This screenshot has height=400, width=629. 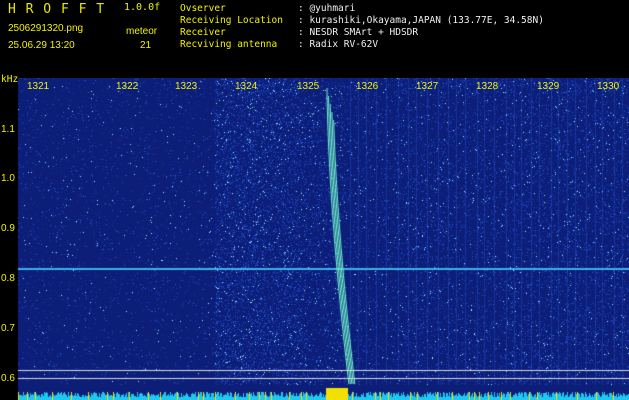 I want to click on x-tick-label: 1323, so click(x=186, y=86).